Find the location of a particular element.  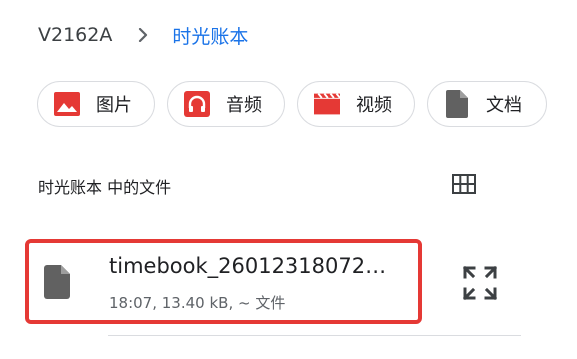

chip-video-label: 视频 is located at coordinates (374, 105).